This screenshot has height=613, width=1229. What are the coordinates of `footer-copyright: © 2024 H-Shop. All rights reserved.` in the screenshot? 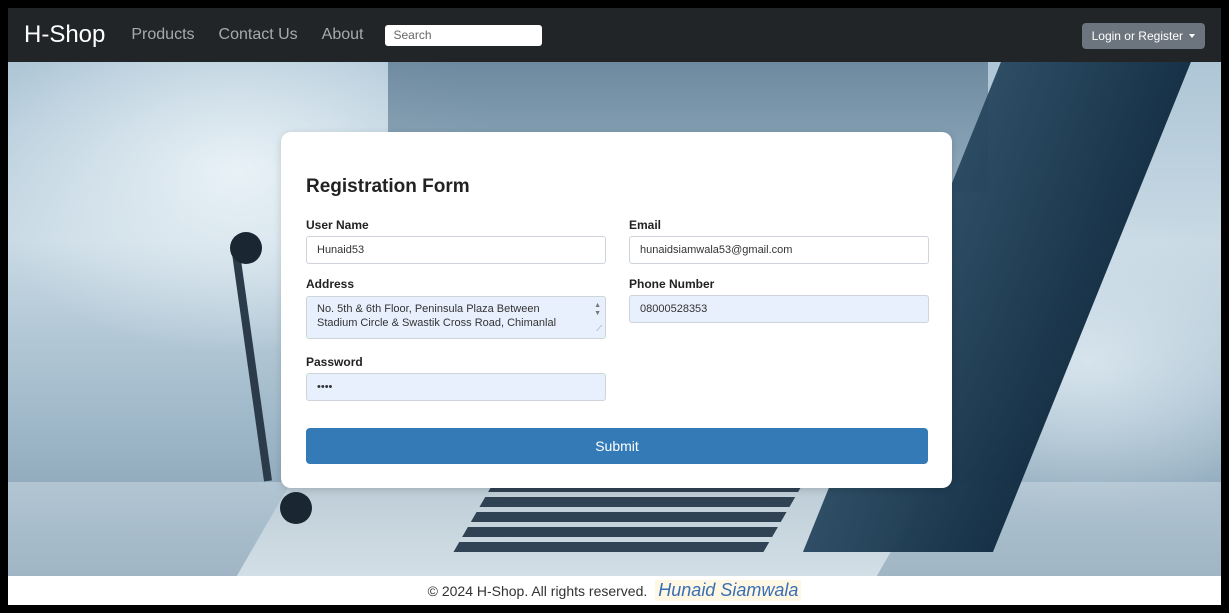 It's located at (537, 590).